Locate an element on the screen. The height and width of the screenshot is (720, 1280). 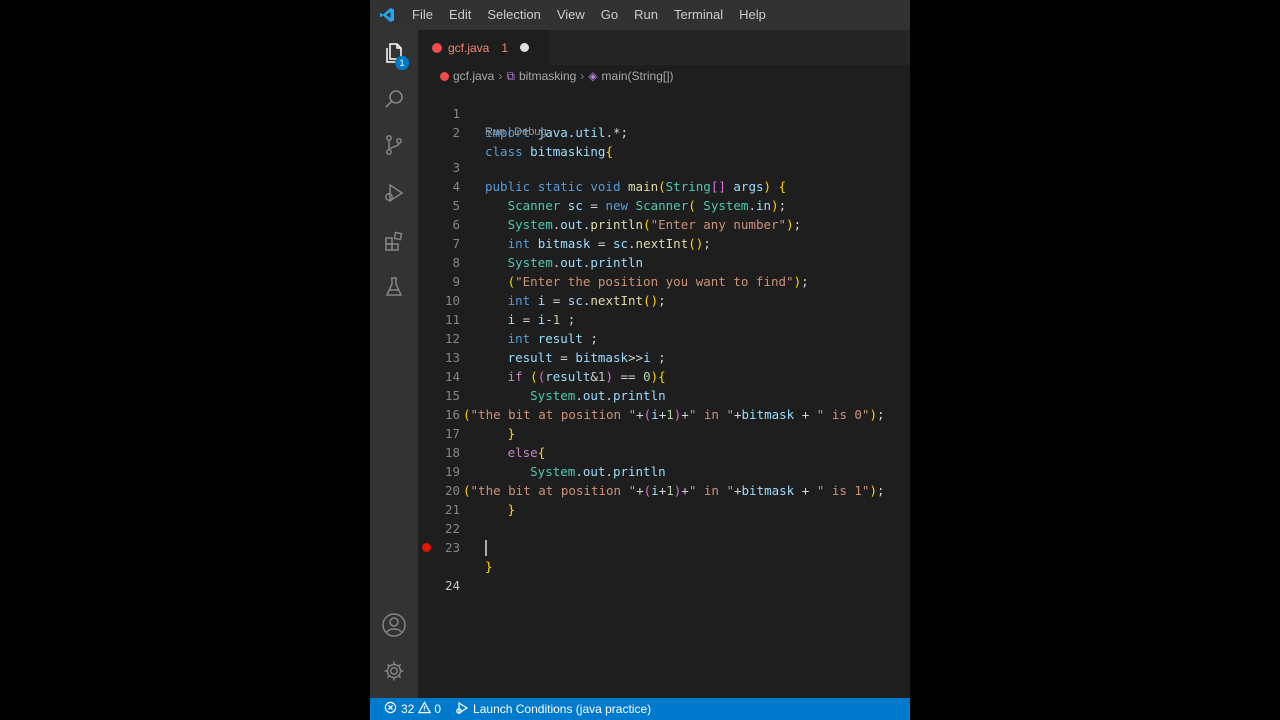
code-line: 21 is located at coordinates (664, 499).